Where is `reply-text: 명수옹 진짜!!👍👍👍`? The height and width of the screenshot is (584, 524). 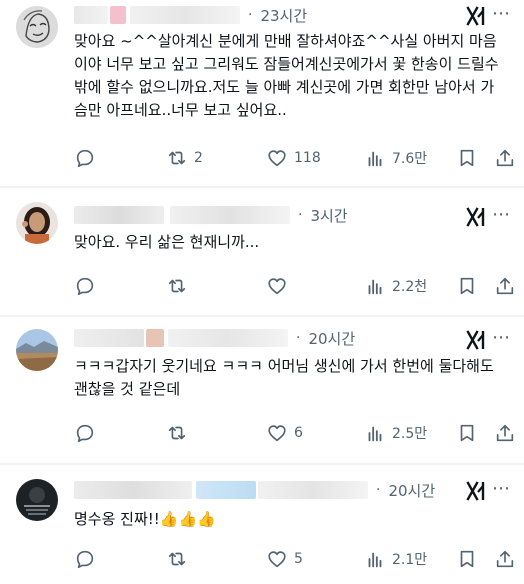
reply-text: 명수옹 진짜!!👍👍👍 is located at coordinates (145, 519).